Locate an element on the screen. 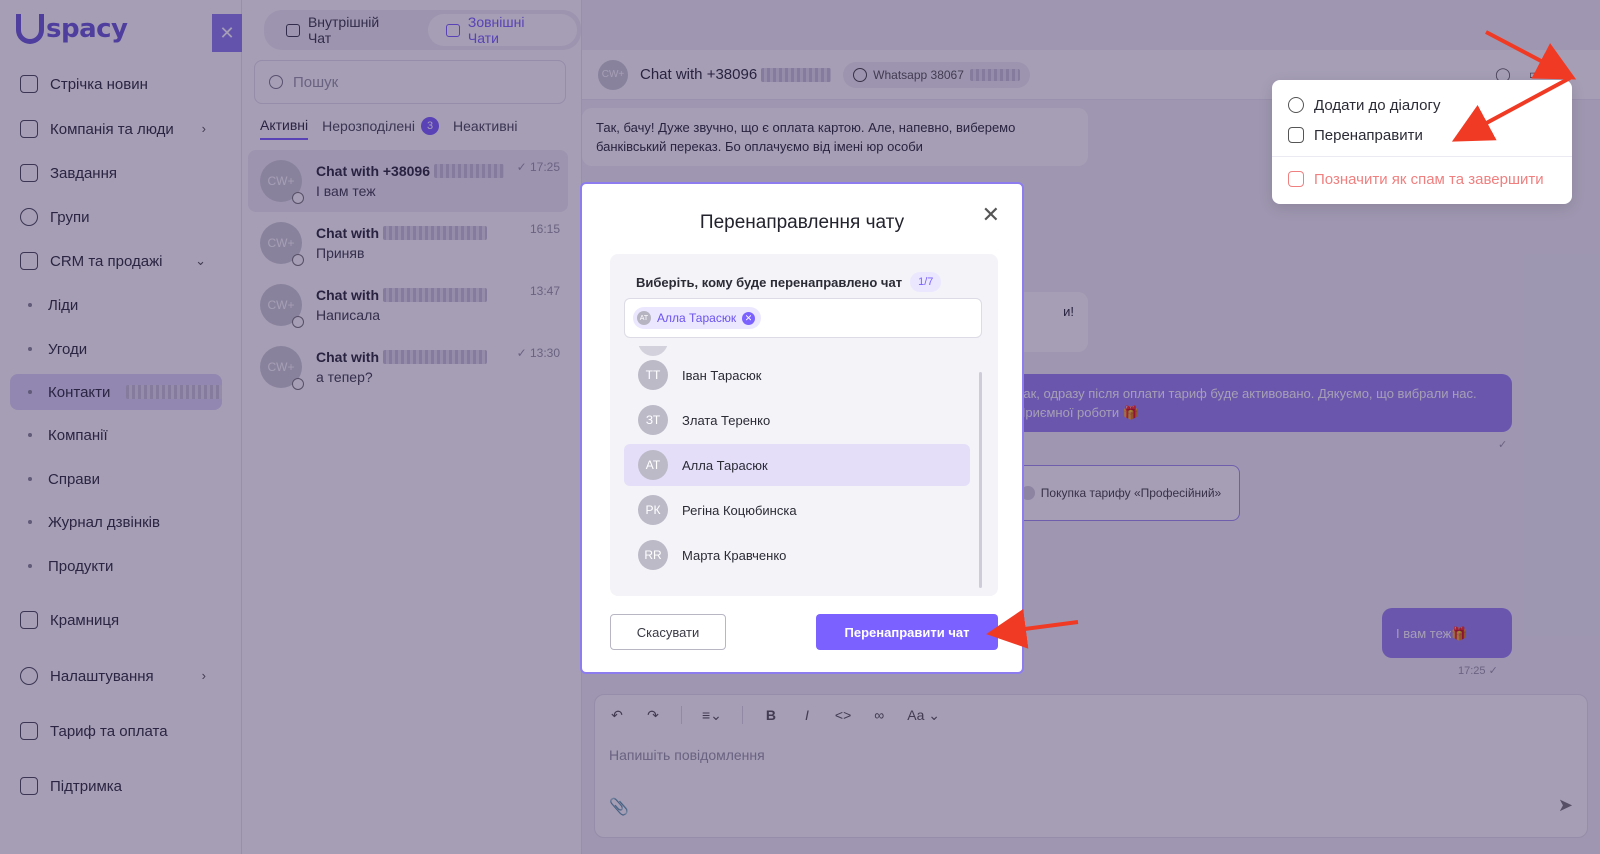 The image size is (1600, 854). avatar: ЗТ is located at coordinates (653, 420).